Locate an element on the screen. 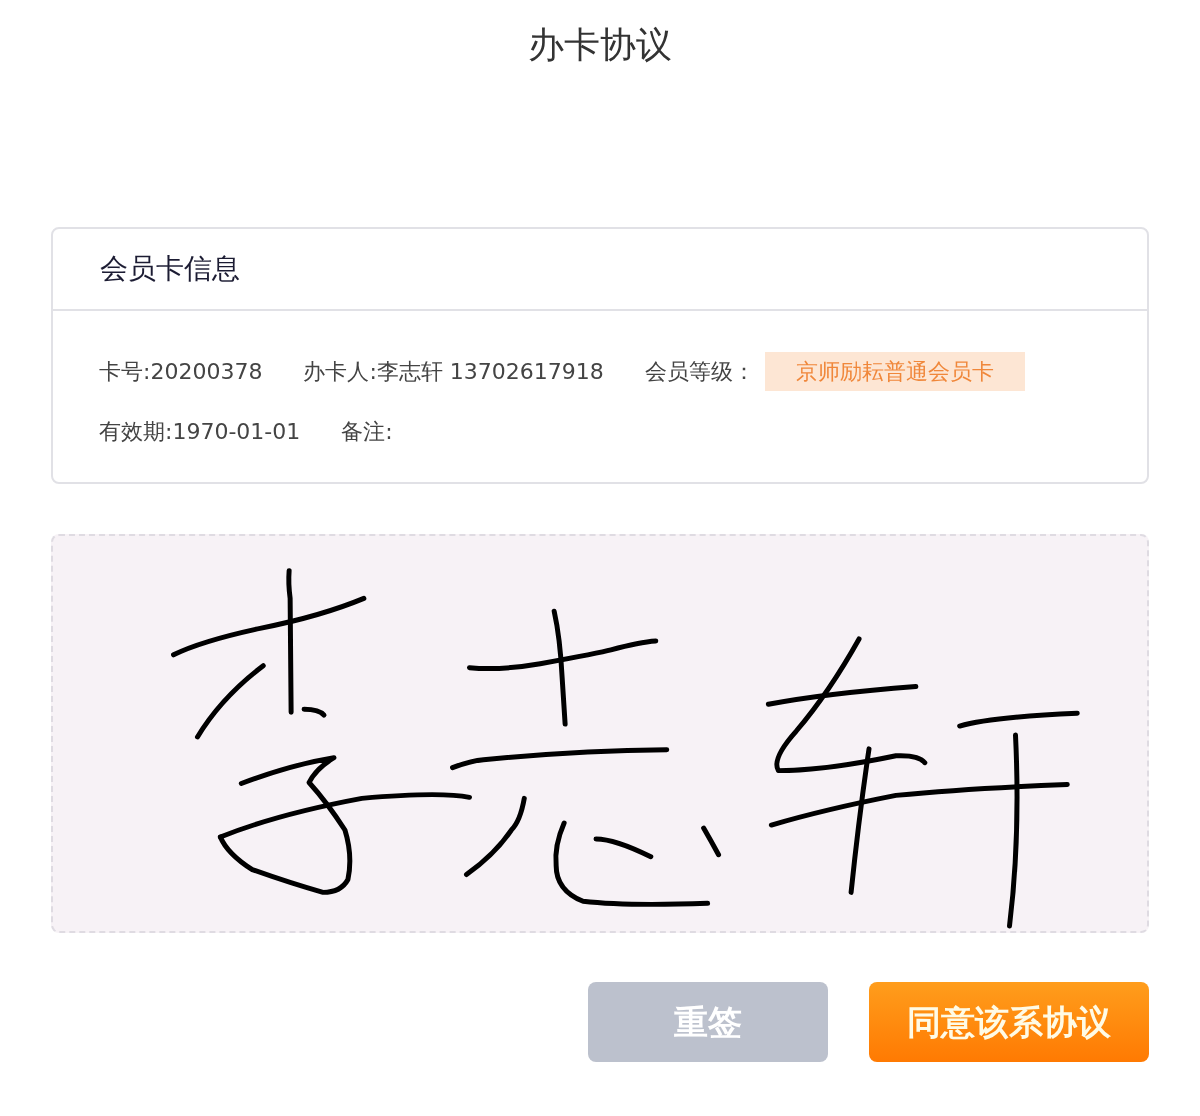 This screenshot has width=1200, height=1116. info-text: 备注: is located at coordinates (367, 431).